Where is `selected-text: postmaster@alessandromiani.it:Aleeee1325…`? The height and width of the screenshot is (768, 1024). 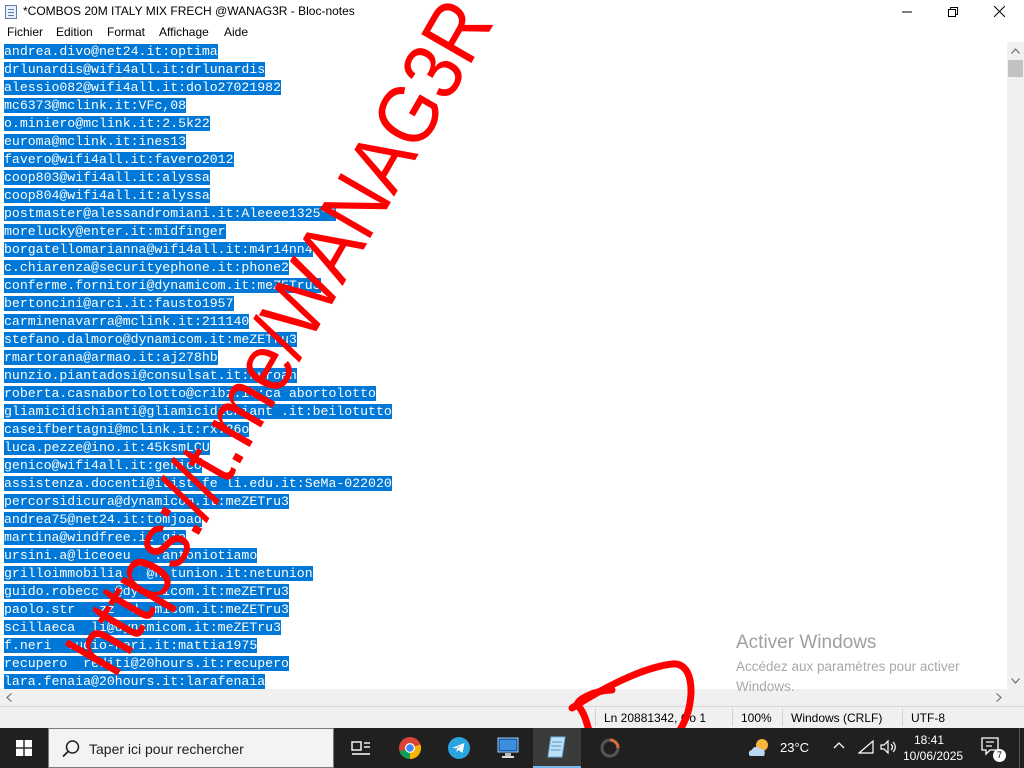 selected-text: postmaster@alessandromiani.it:Aleeee1325… is located at coordinates (170, 213).